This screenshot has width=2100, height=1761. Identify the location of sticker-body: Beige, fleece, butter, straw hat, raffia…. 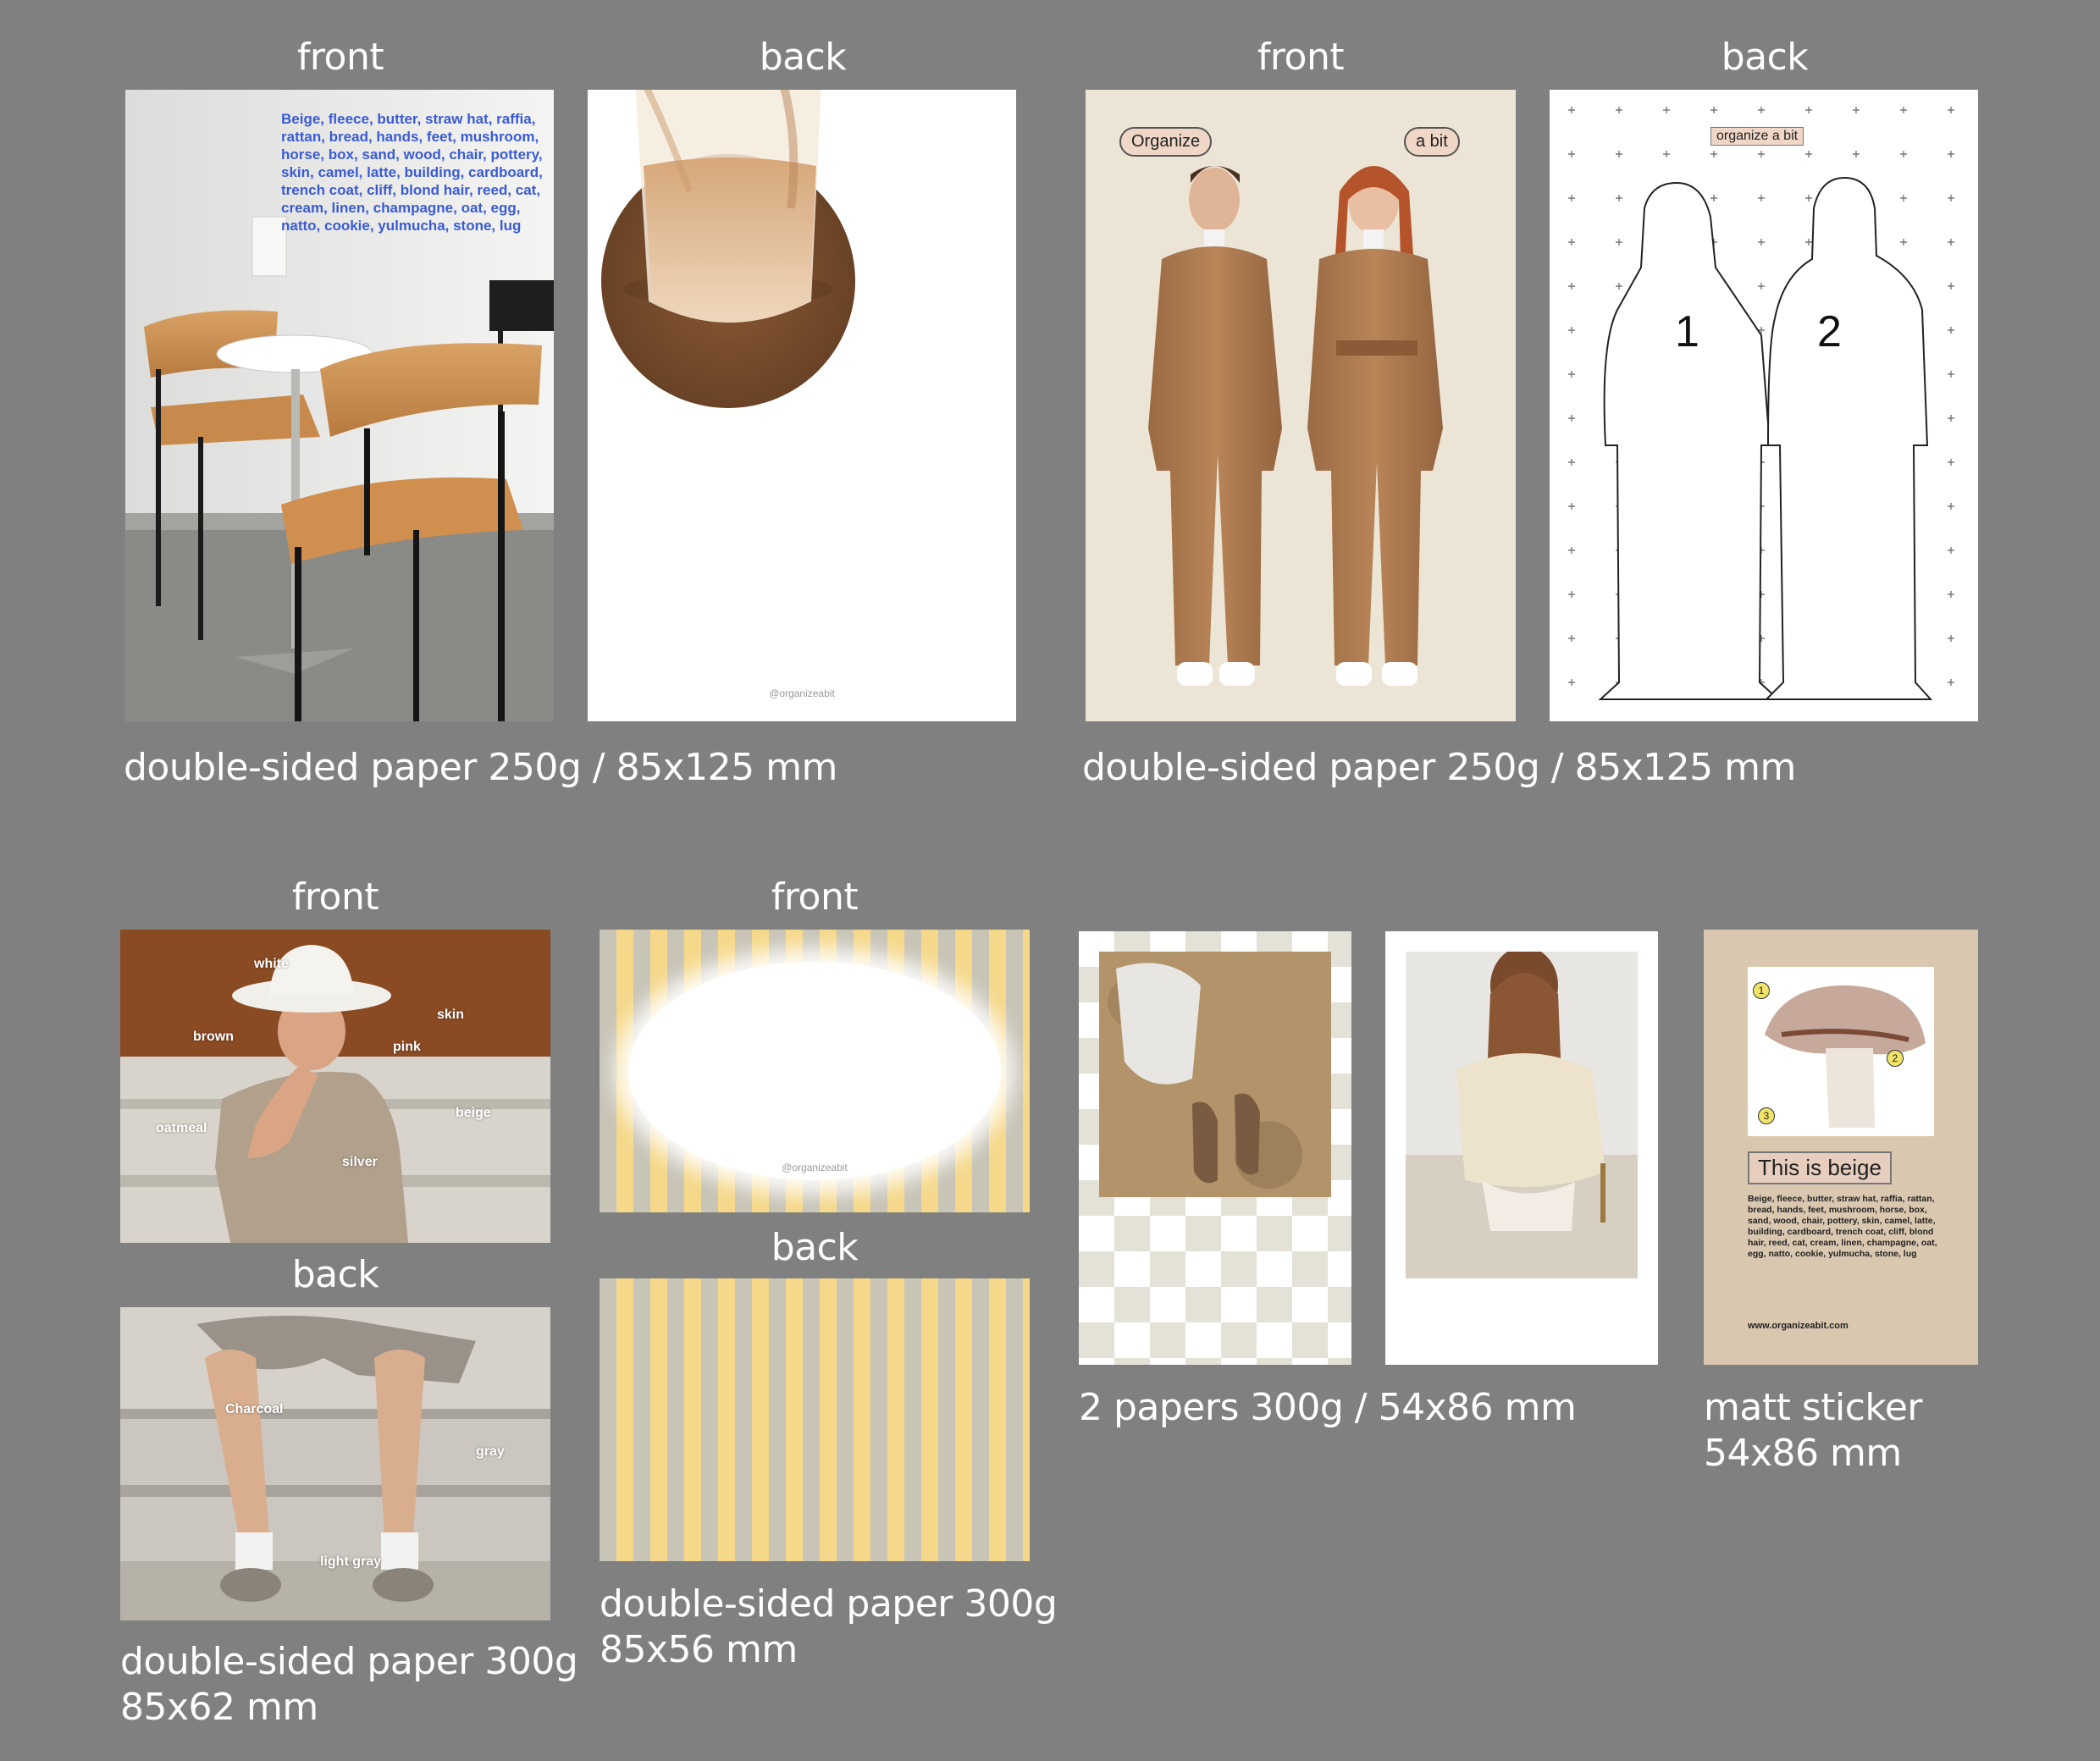
(1842, 1226).